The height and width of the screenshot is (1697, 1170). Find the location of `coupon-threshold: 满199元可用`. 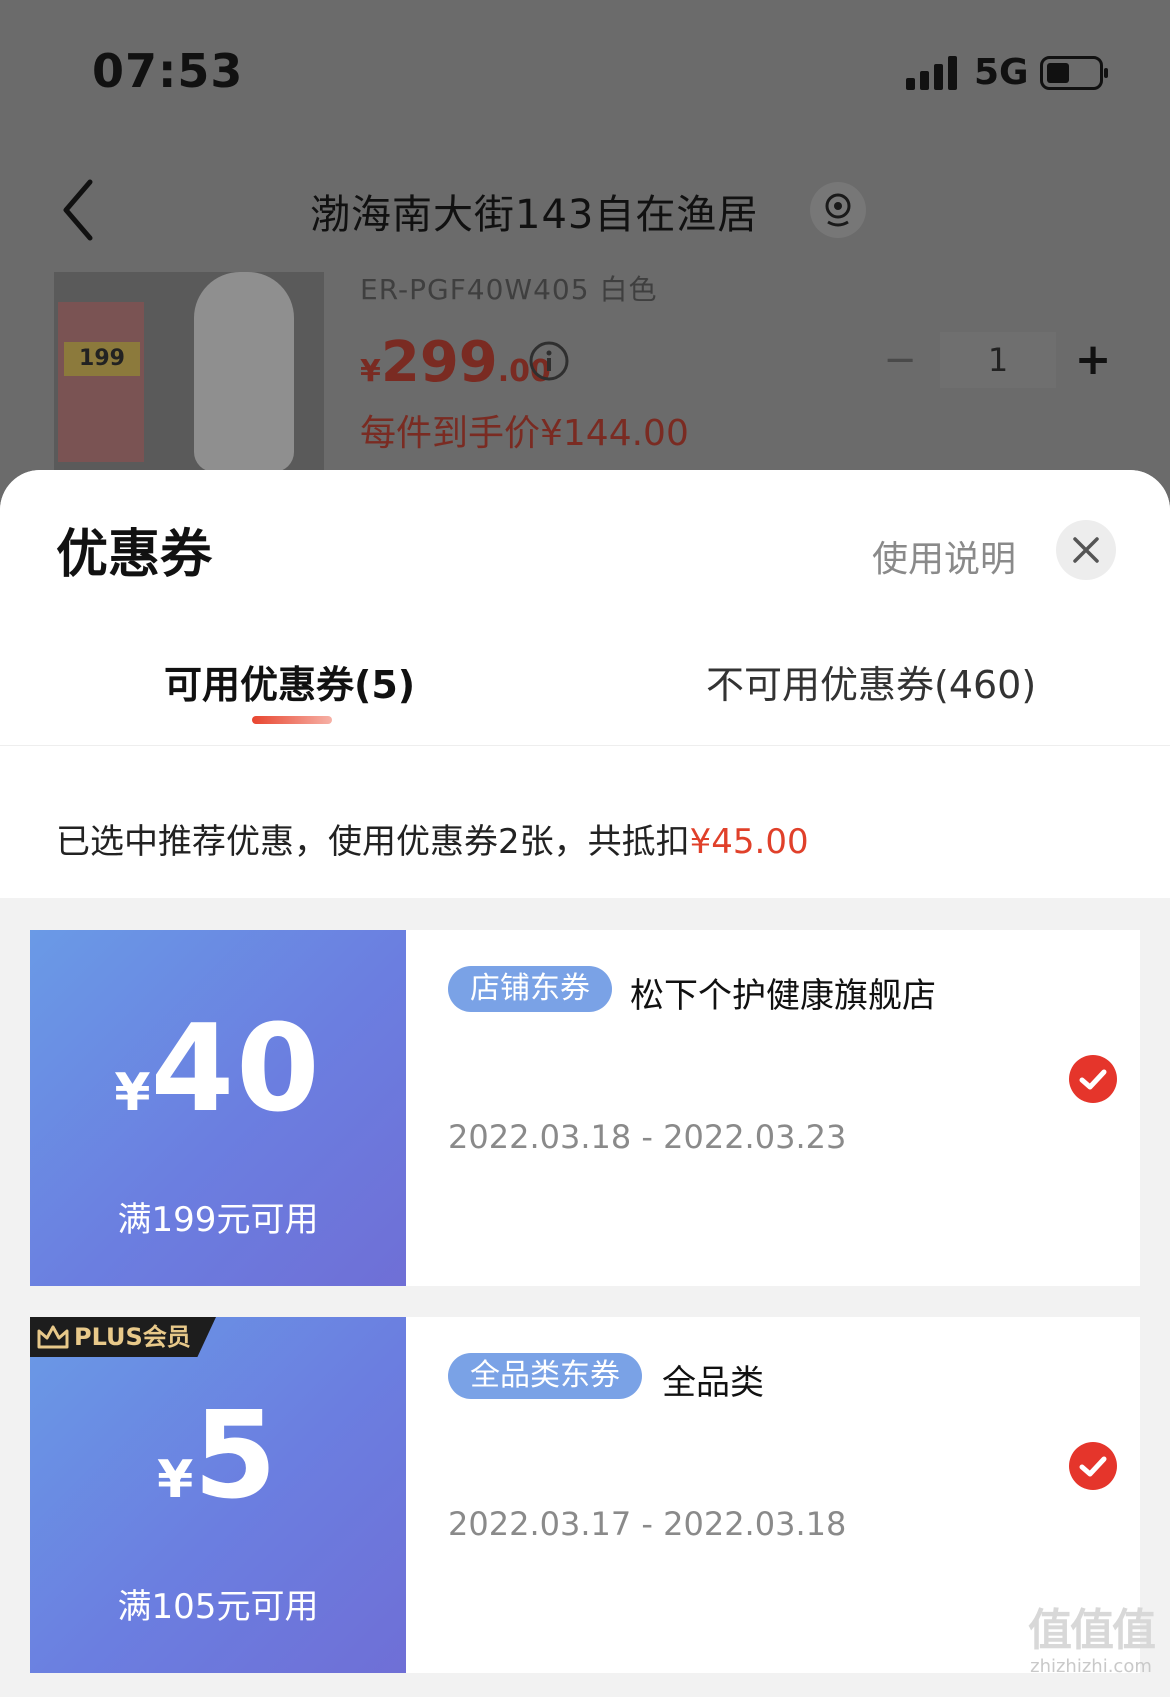

coupon-threshold: 满199元可用 is located at coordinates (218, 1220).